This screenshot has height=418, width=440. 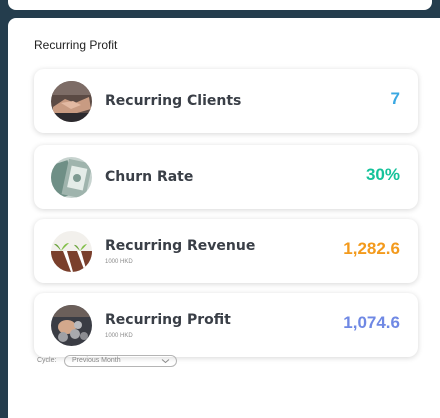 I want to click on metric-label: Recurring Profit, so click(x=168, y=320).